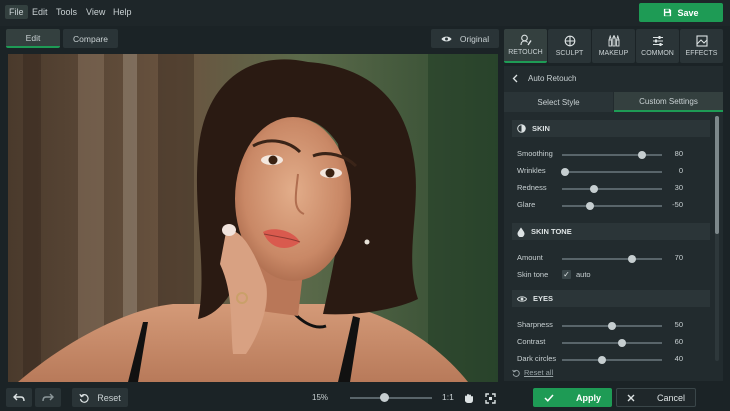 The image size is (730, 411). I want to click on redo-button, so click(48, 397).